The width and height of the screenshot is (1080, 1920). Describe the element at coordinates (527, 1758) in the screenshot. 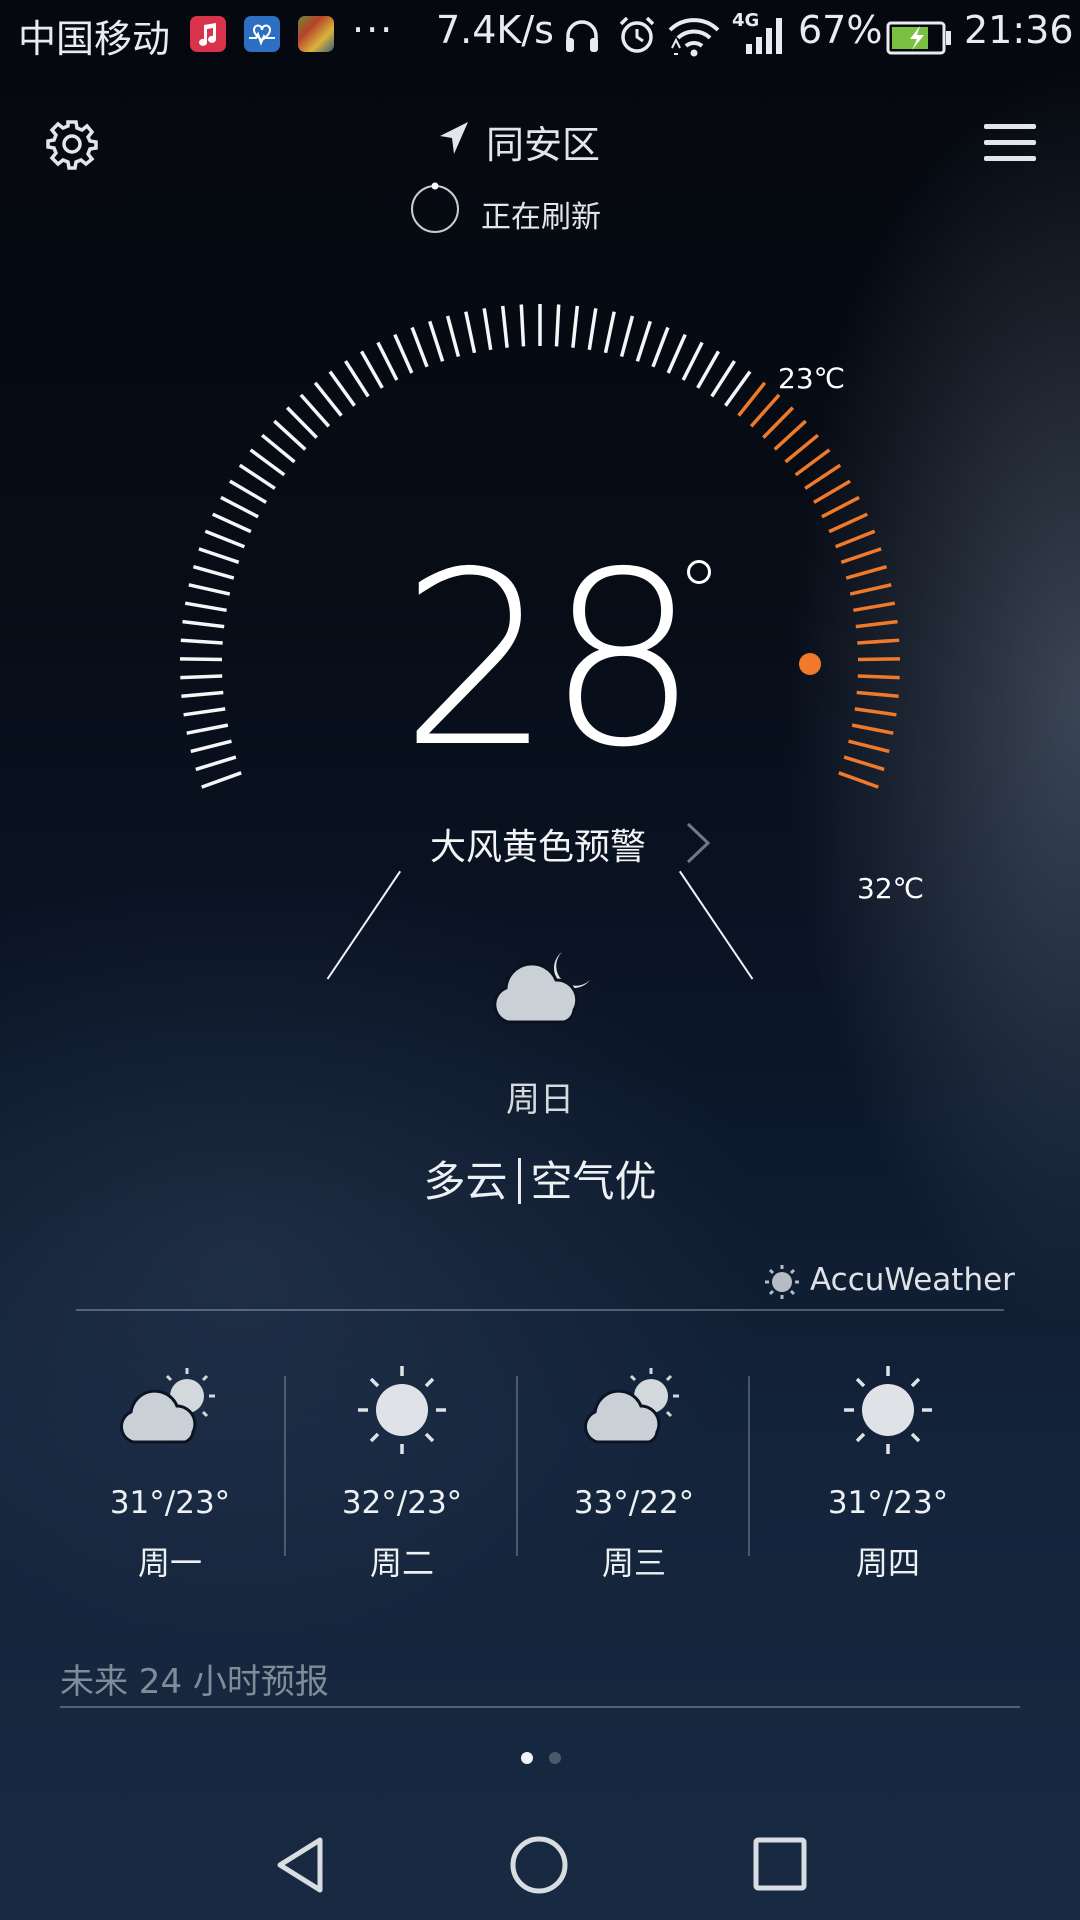

I see `page-indicator-active` at that location.